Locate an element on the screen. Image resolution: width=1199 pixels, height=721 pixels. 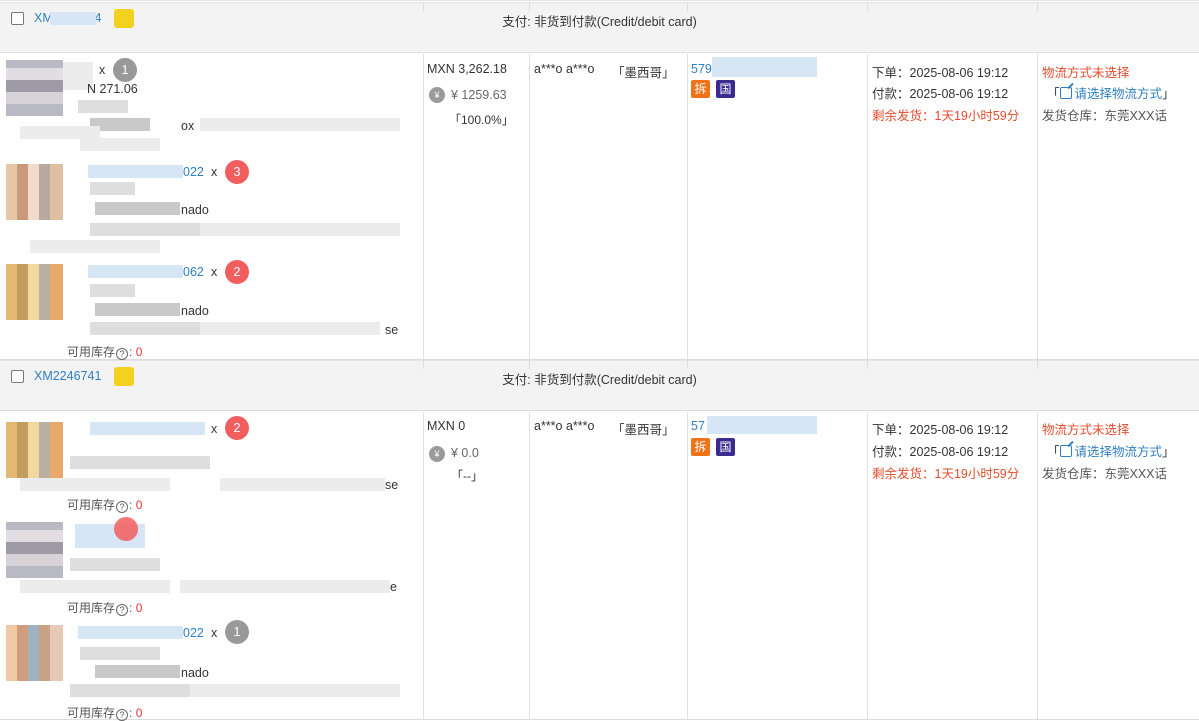
product-item: e 可用库存?: 0 is located at coordinates (211, 565).